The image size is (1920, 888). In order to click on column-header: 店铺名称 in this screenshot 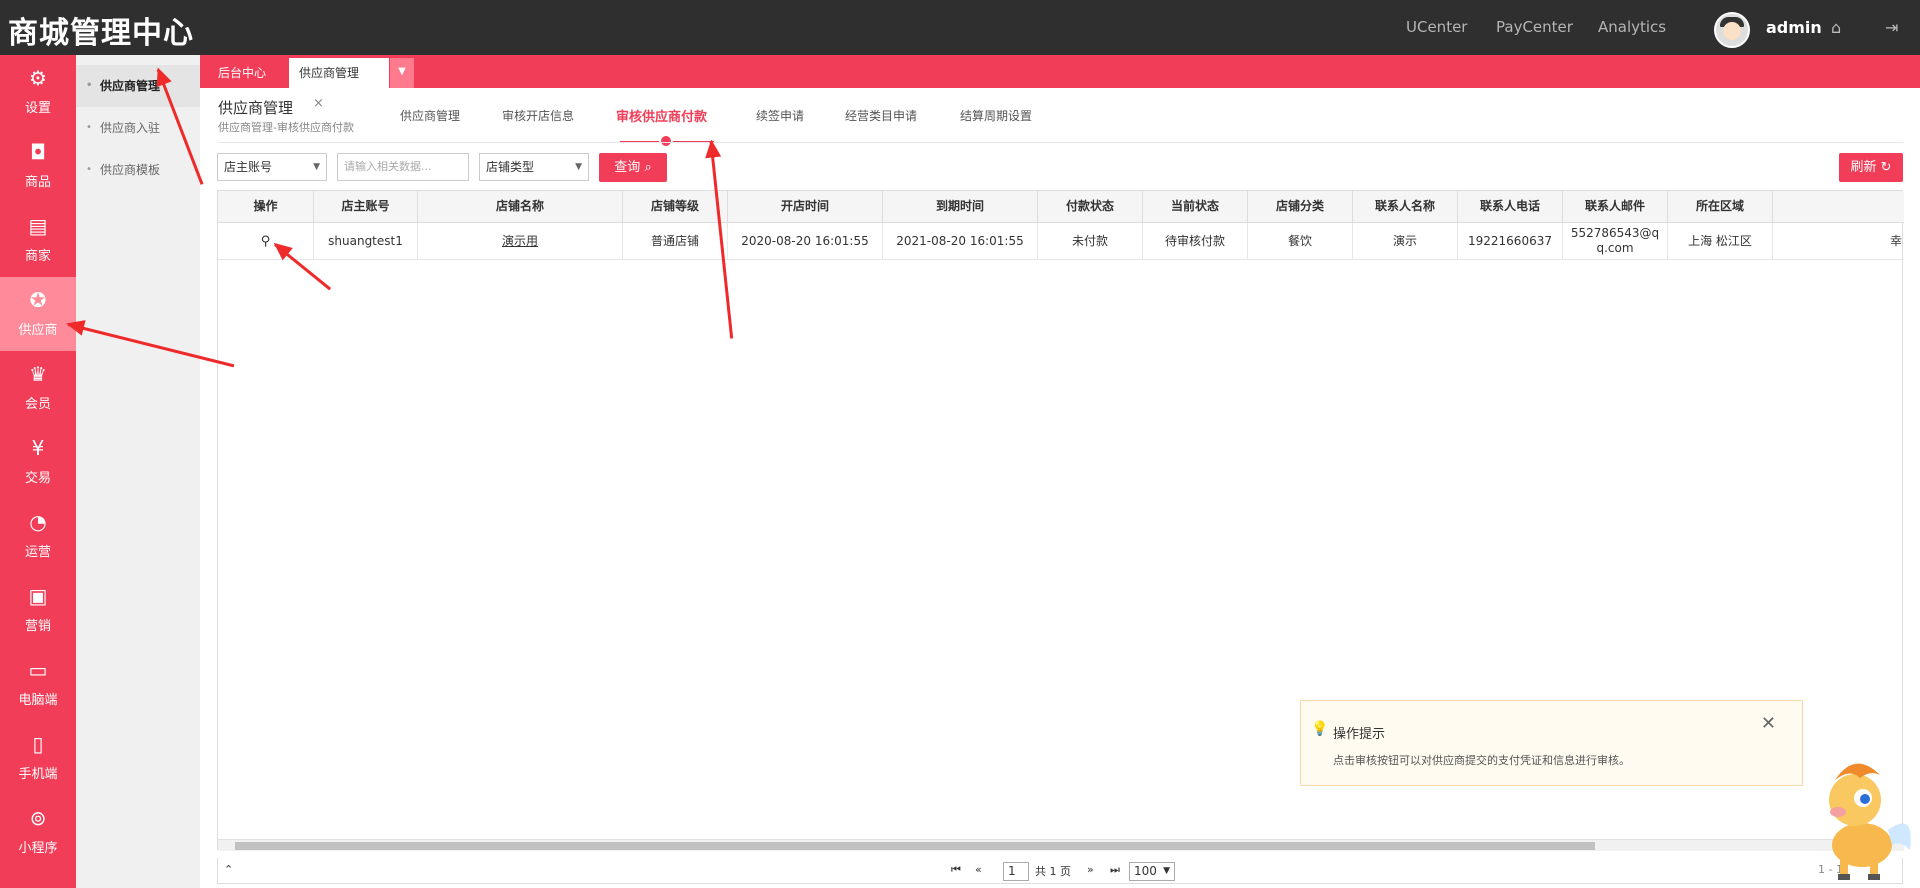, I will do `click(520, 206)`.